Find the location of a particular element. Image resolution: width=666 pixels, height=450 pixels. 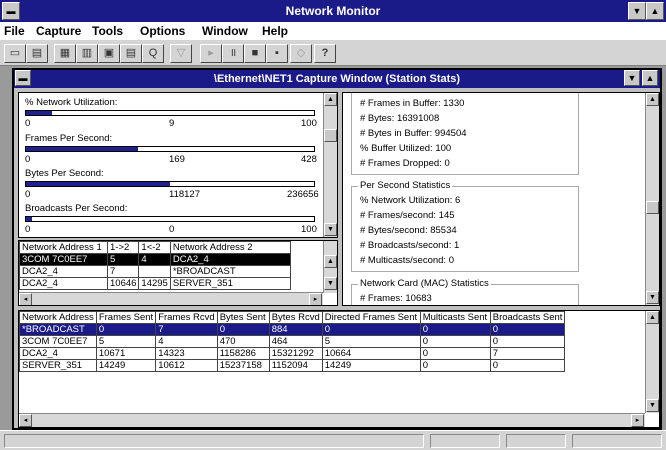

stations-row: 3COM 7C0EE7 5 4 470 464 5 0 0 is located at coordinates (292, 341).